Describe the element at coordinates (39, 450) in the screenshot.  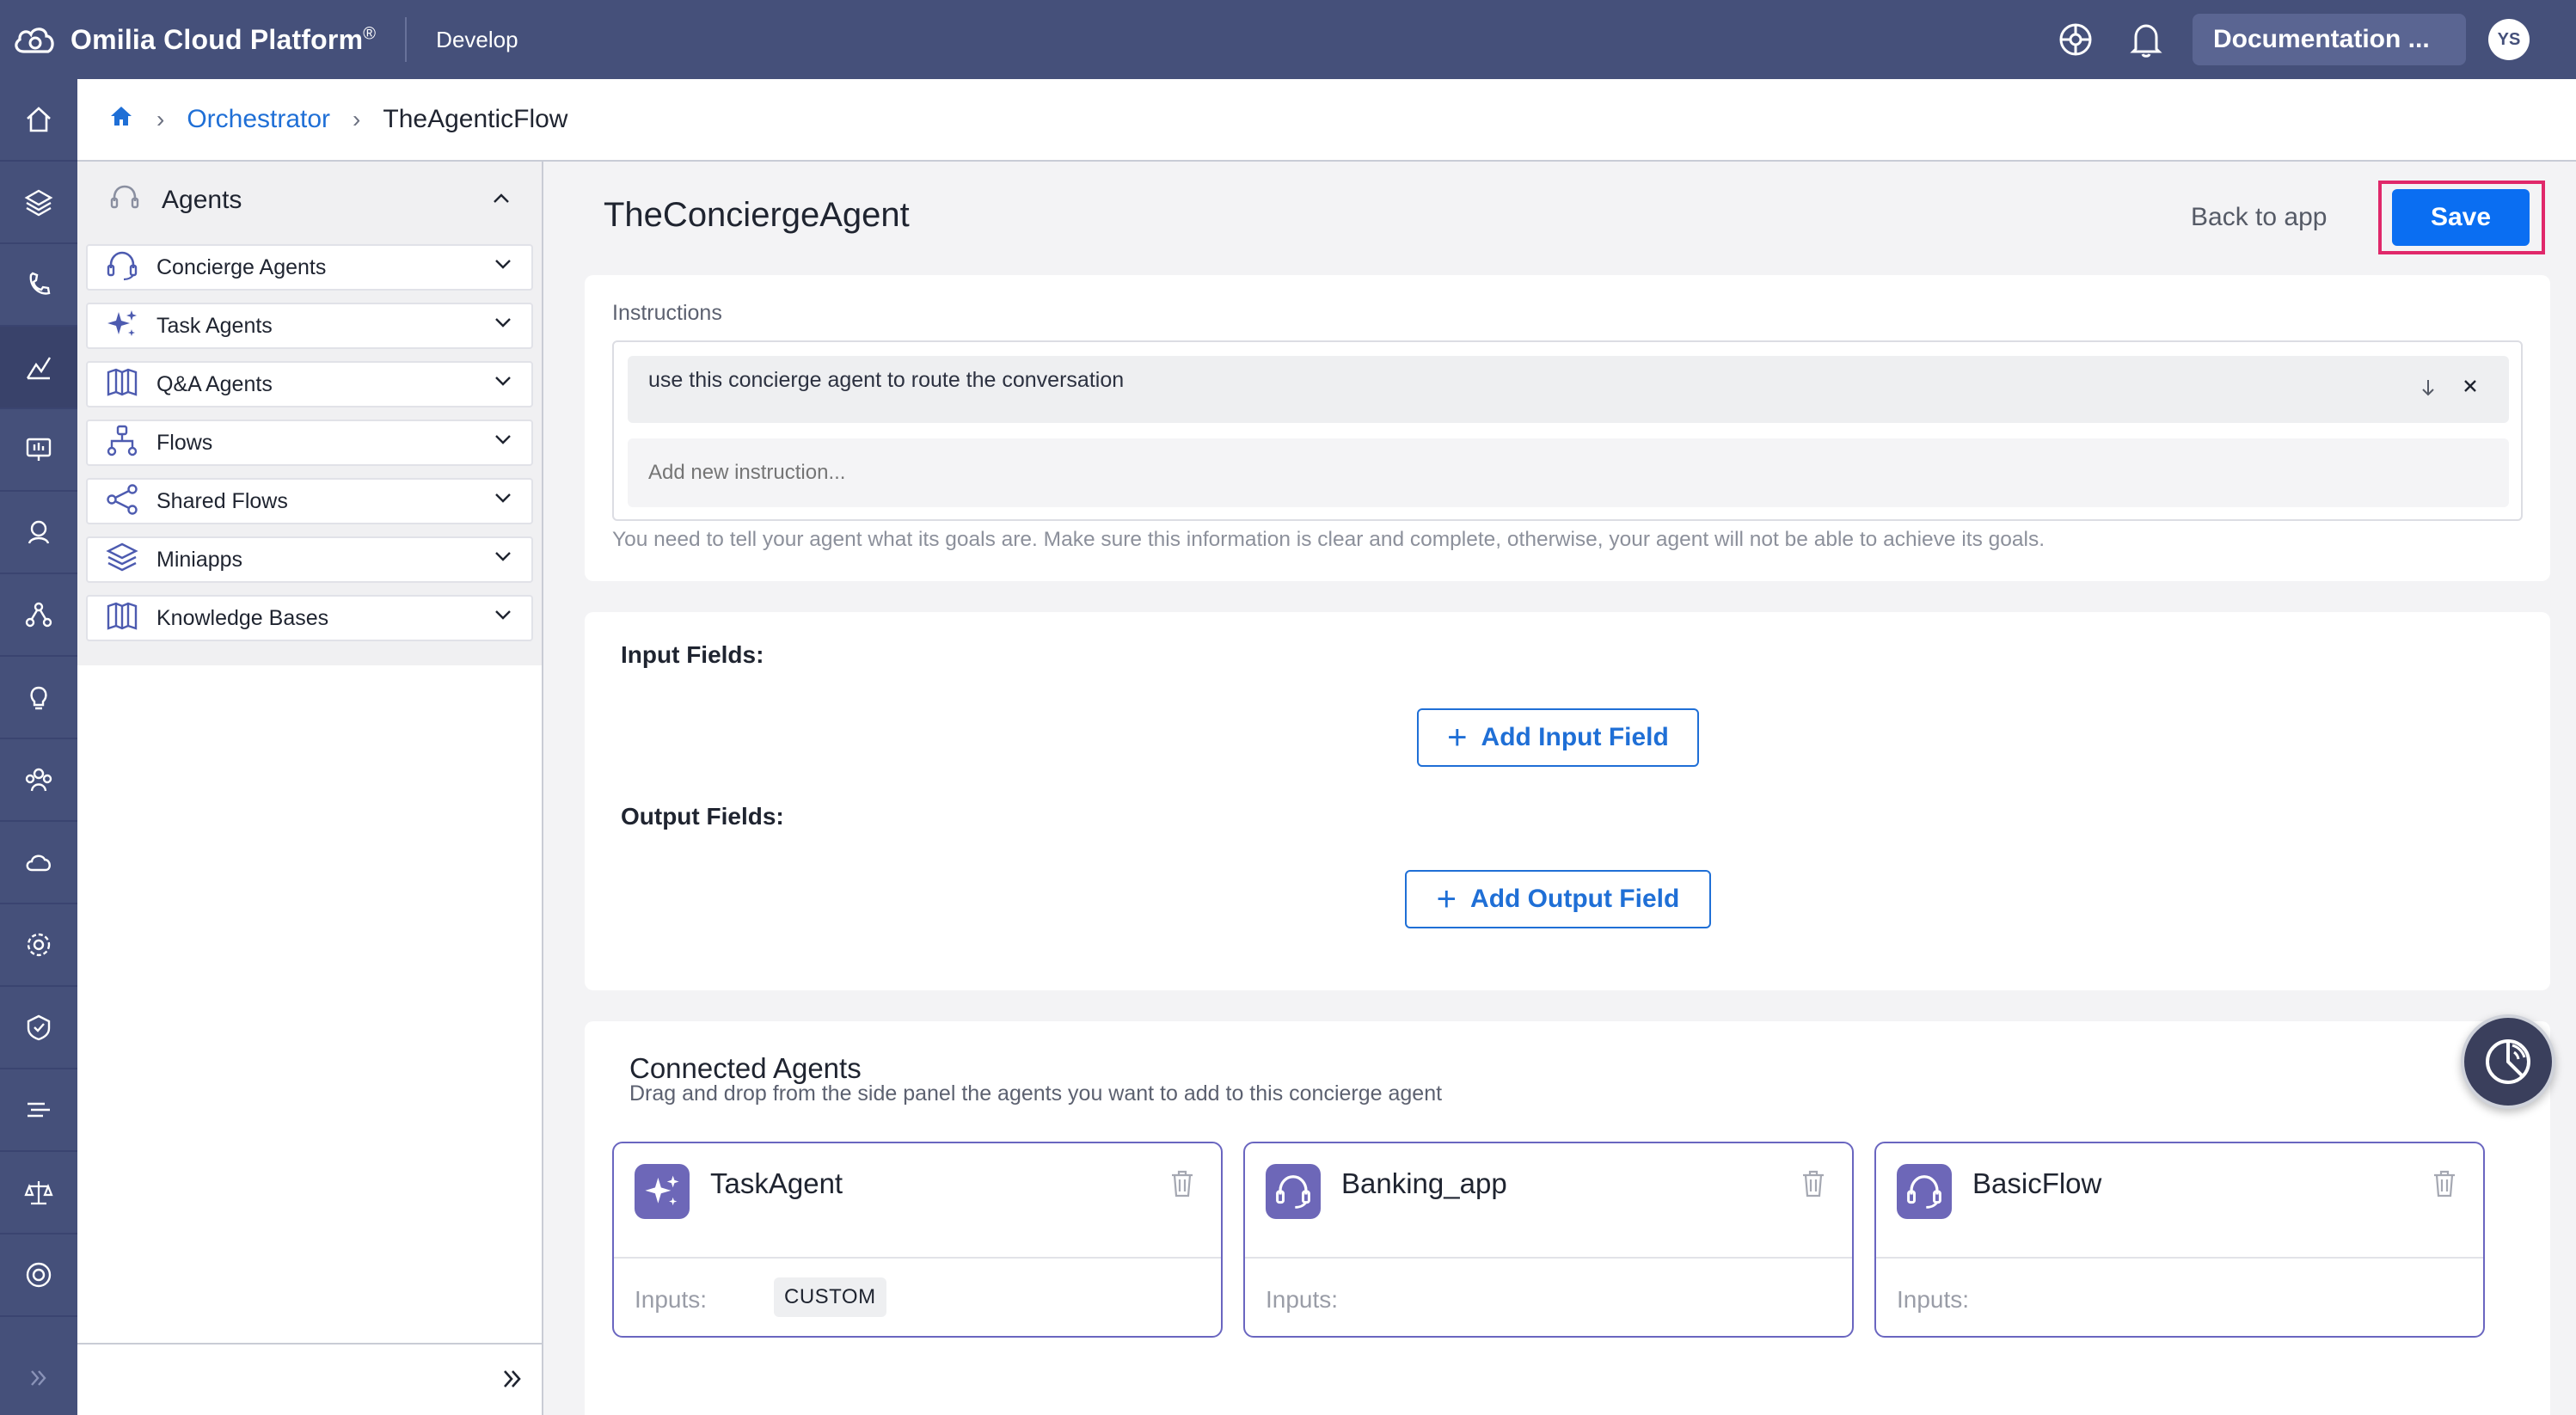
I see `presentation-icon` at that location.